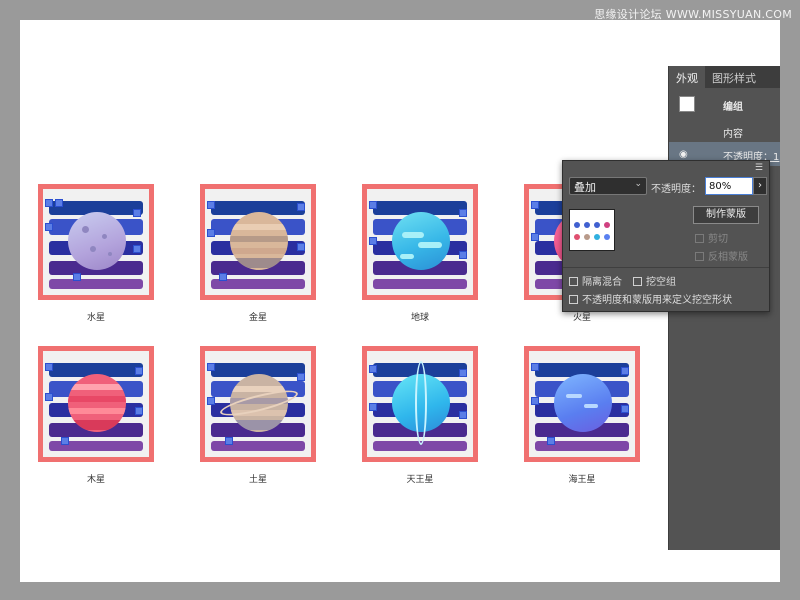 This screenshot has height=600, width=800. What do you see at coordinates (592, 230) in the screenshot?
I see `artwork-thumbnail` at bounding box center [592, 230].